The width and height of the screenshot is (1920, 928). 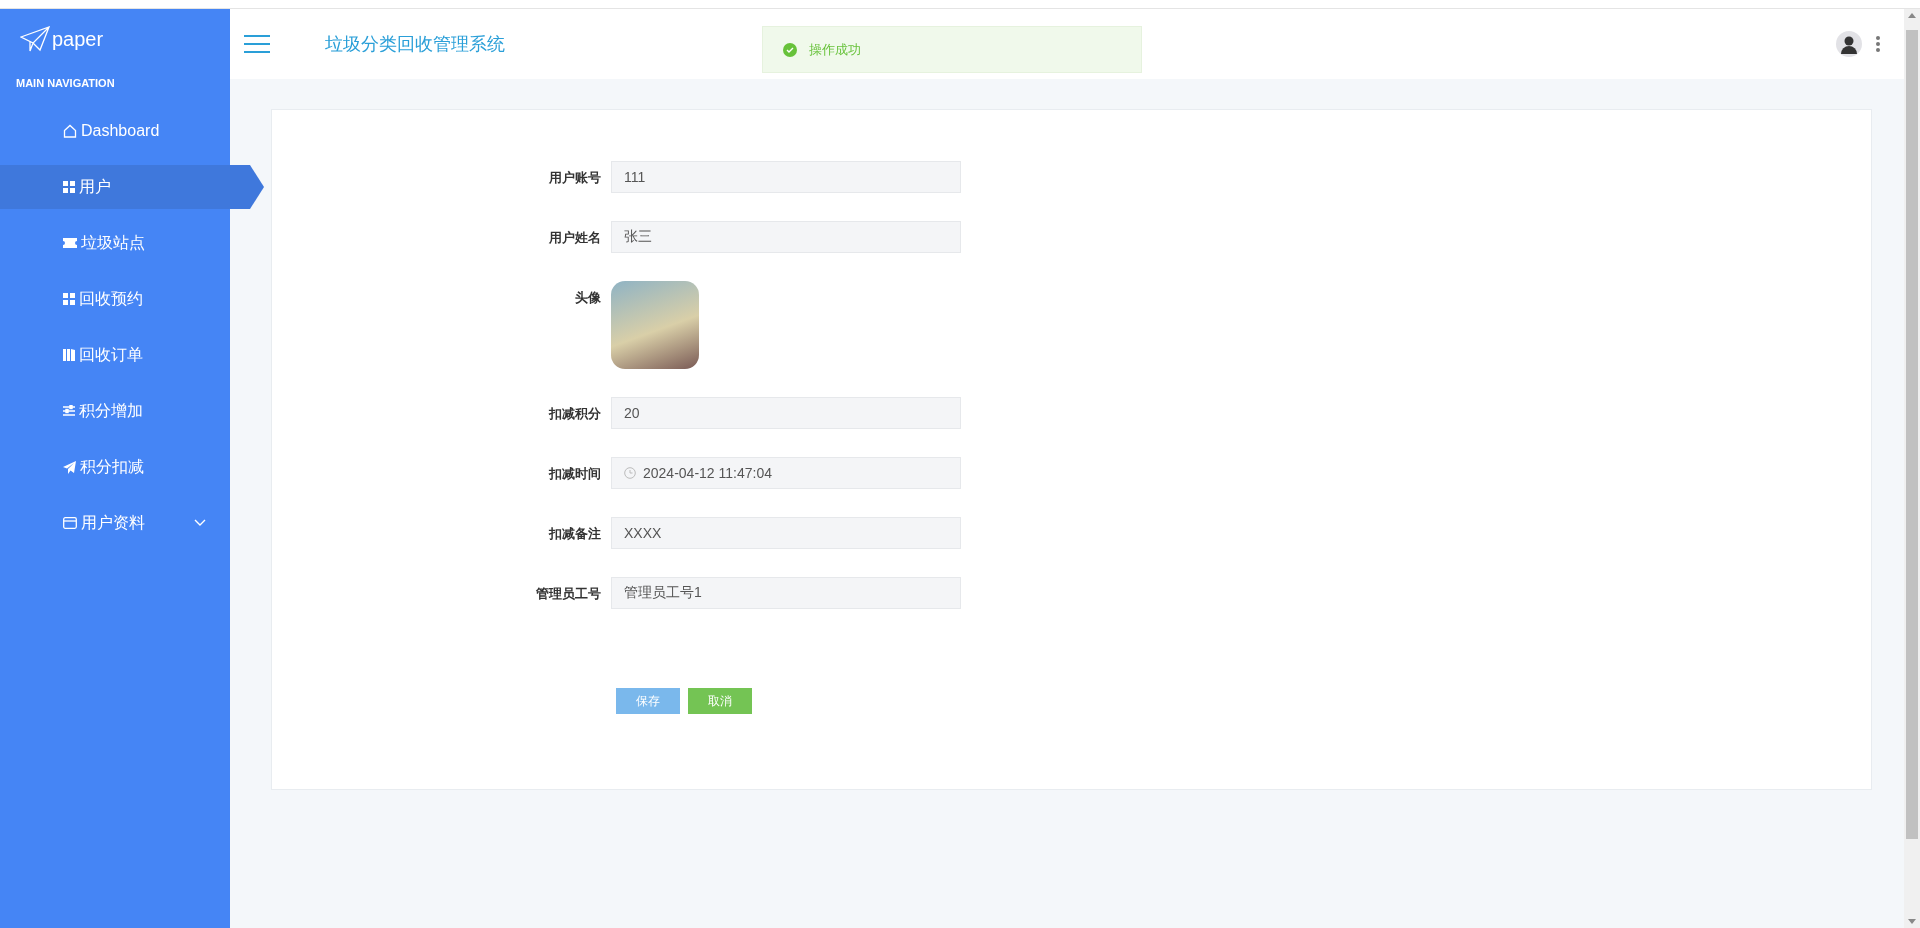 I want to click on avatar-icon, so click(x=1849, y=44).